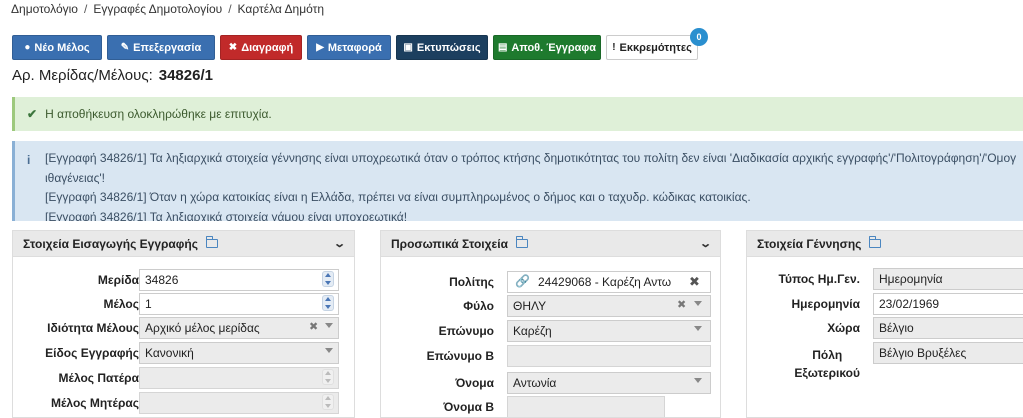  I want to click on edit-button: ✎ Επεξεργασία, so click(161, 47).